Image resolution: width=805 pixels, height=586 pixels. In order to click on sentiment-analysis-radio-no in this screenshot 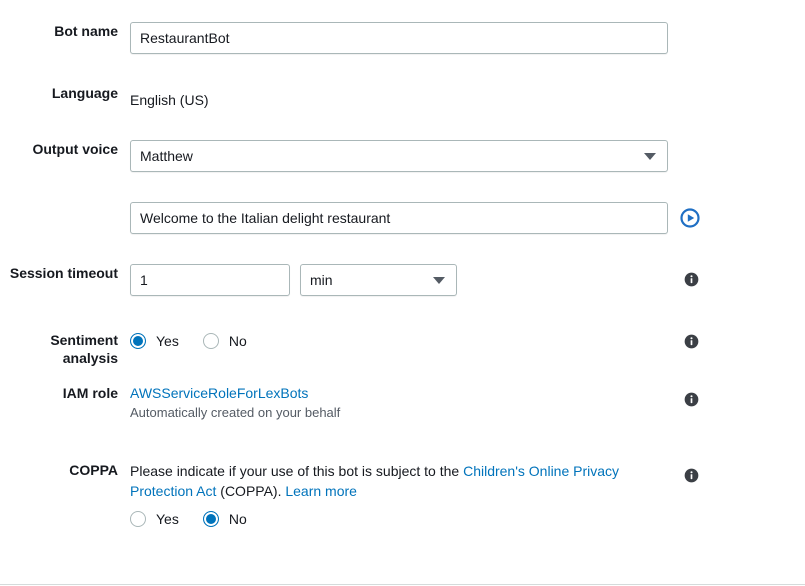, I will do `click(210, 341)`.